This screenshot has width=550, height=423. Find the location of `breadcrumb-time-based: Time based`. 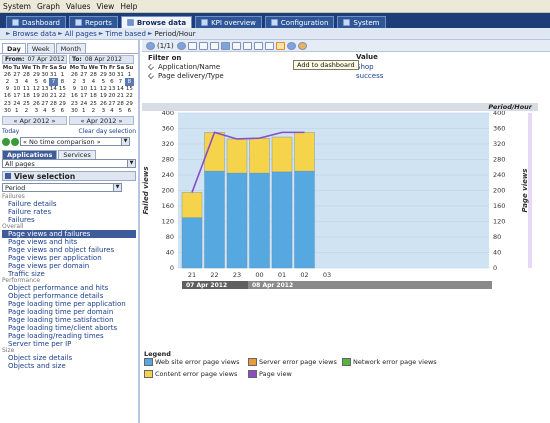

breadcrumb-time-based: Time based is located at coordinates (125, 34).